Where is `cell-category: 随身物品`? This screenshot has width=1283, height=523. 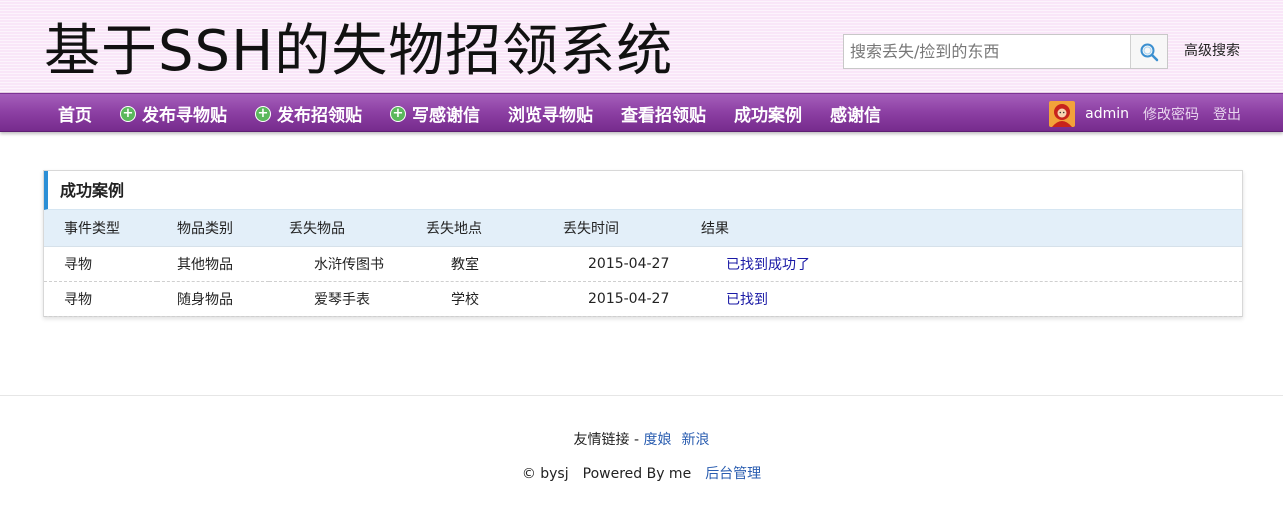 cell-category: 随身物品 is located at coordinates (213, 299).